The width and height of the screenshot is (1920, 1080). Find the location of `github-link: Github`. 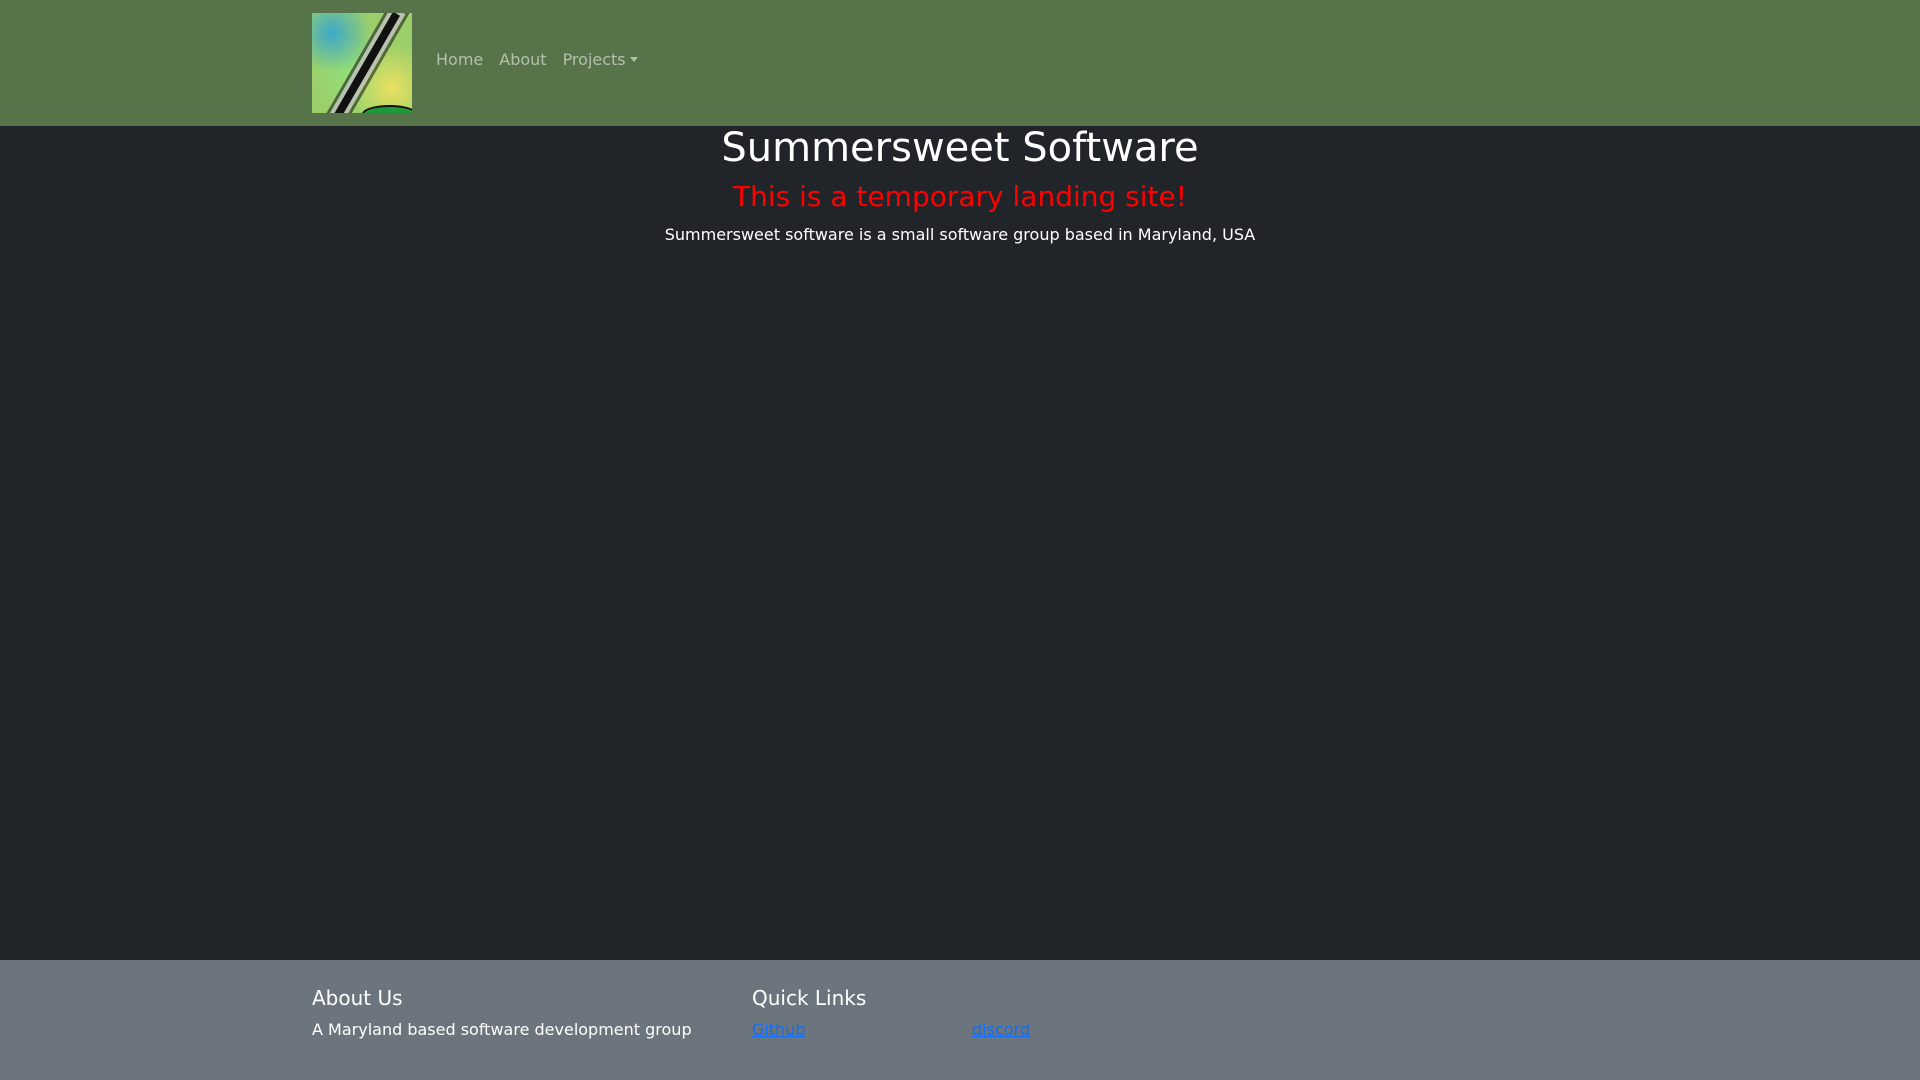

github-link: Github is located at coordinates (779, 1029).